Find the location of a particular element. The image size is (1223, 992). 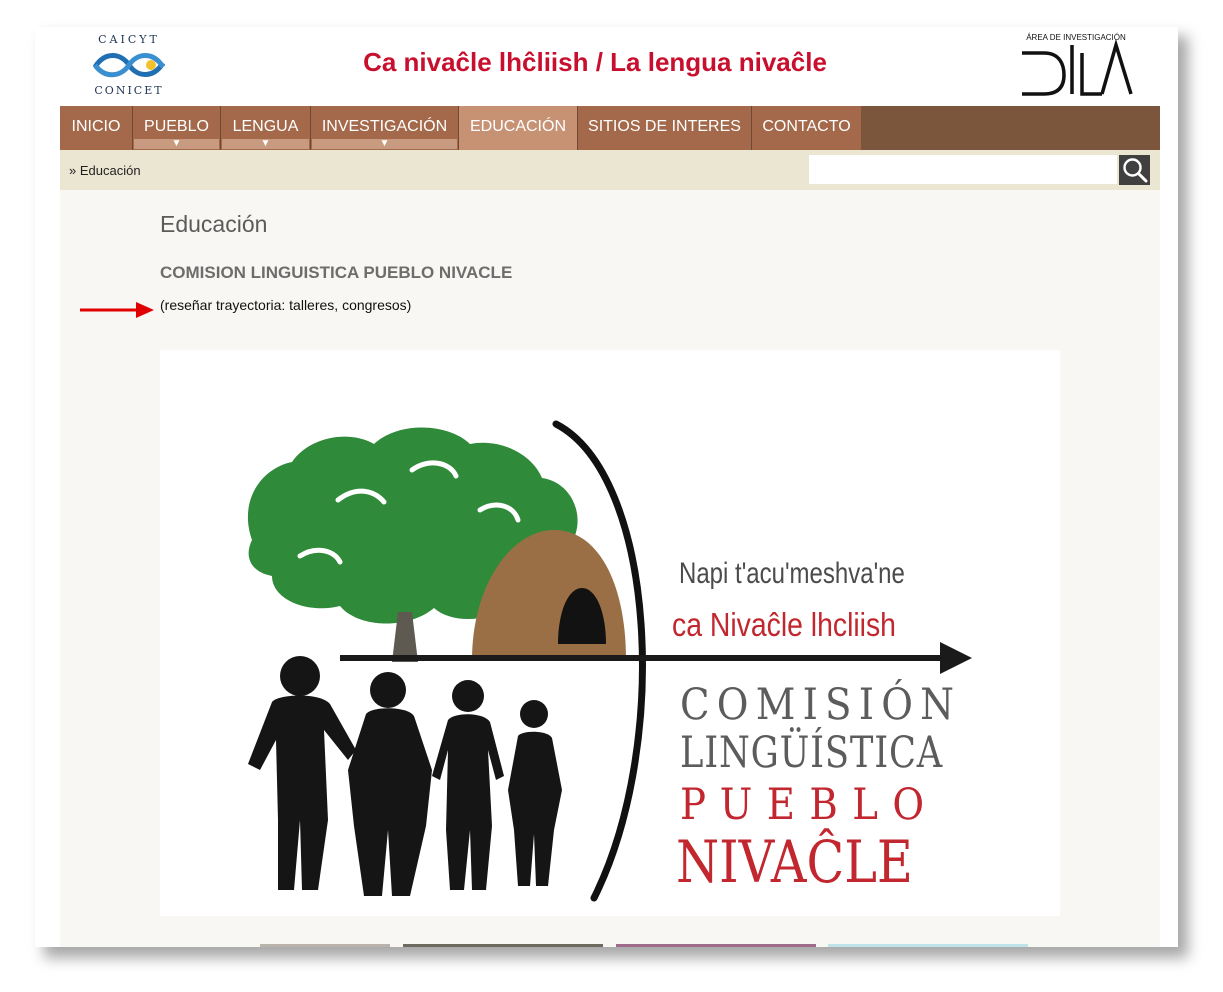

nav-label: INVESTIGACIÓN is located at coordinates (384, 126).